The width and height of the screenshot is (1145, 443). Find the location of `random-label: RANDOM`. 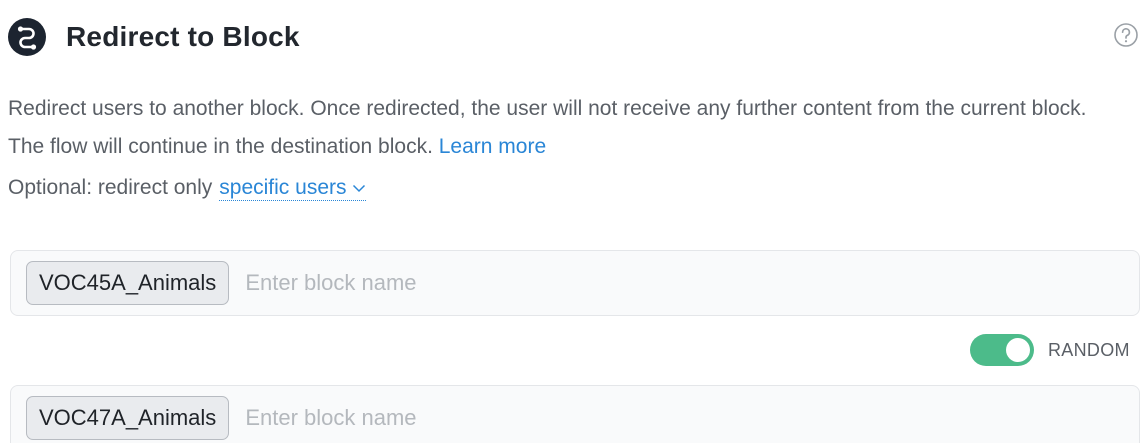

random-label: RANDOM is located at coordinates (1089, 349).